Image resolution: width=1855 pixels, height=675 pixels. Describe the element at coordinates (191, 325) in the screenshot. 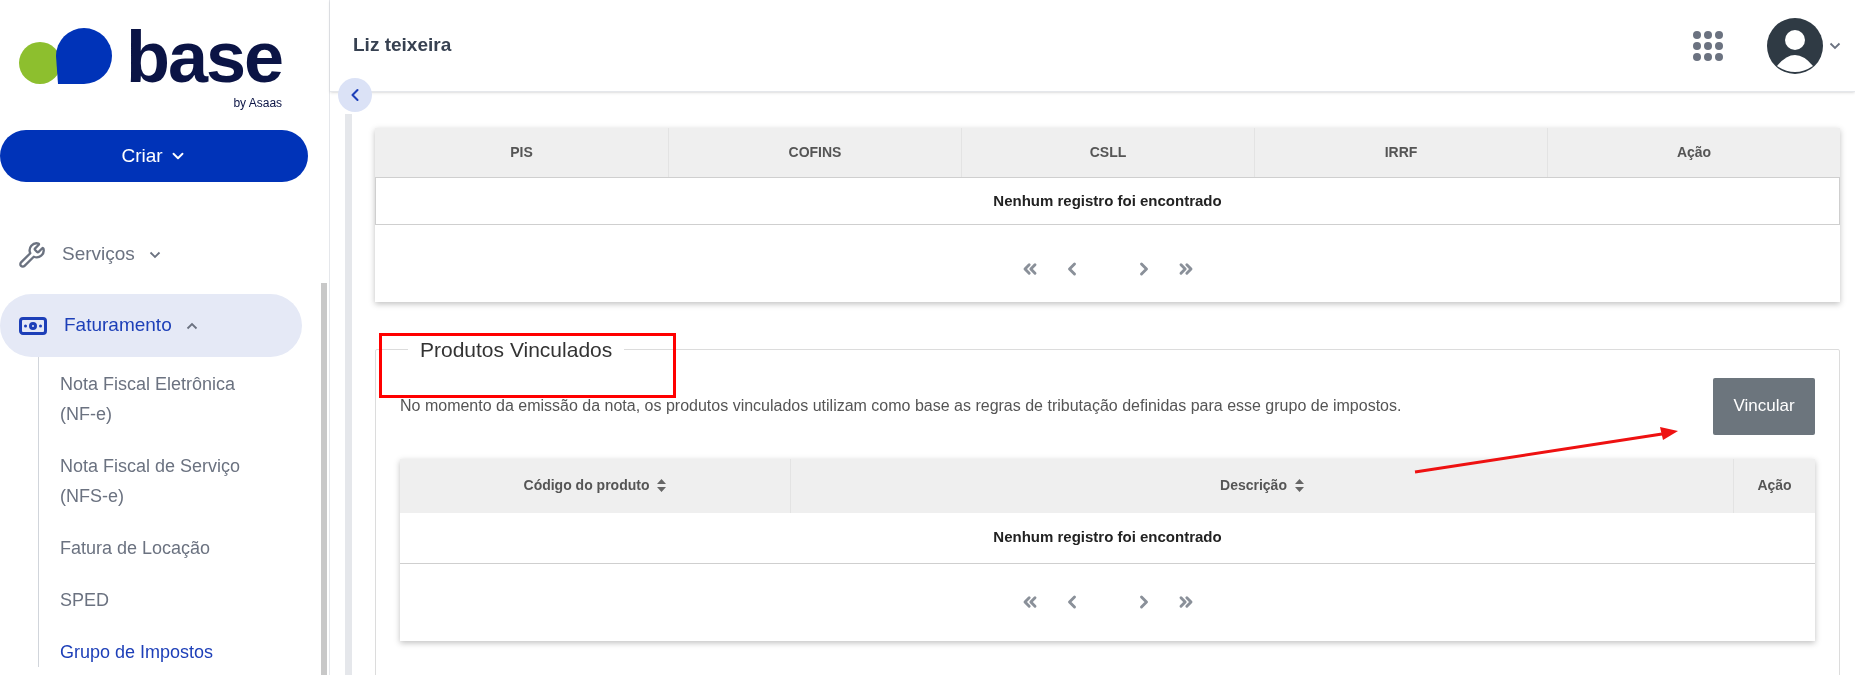

I see `chevron-up-icon` at that location.